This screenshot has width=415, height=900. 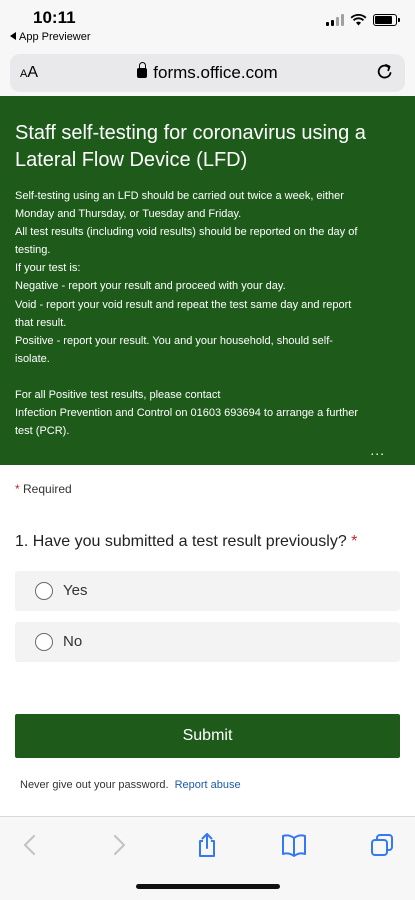 I want to click on option-no: No, so click(x=207, y=642).